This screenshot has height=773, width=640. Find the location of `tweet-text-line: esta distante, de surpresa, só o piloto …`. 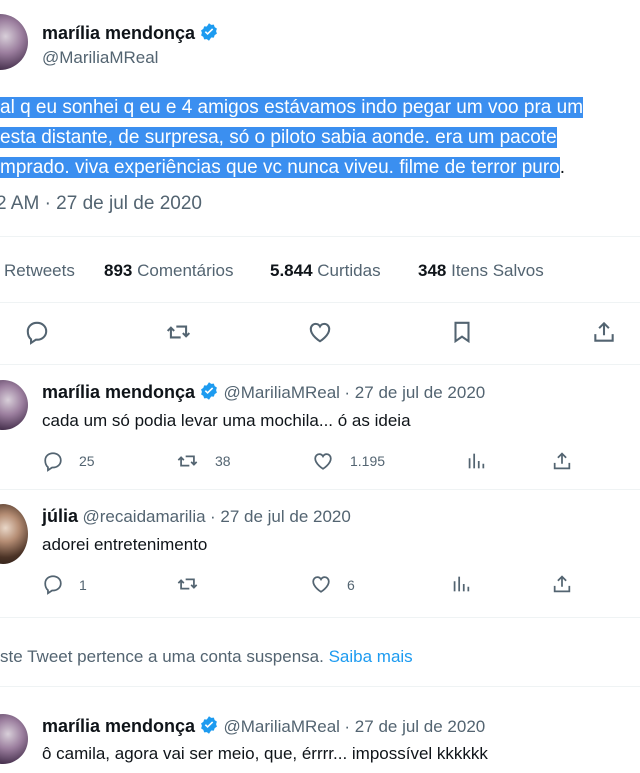

tweet-text-line: esta distante, de surpresa, só o piloto … is located at coordinates (278, 137).